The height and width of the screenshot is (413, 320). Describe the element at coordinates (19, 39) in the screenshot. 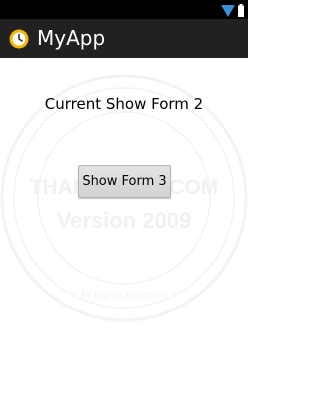

I see `app-icon` at that location.